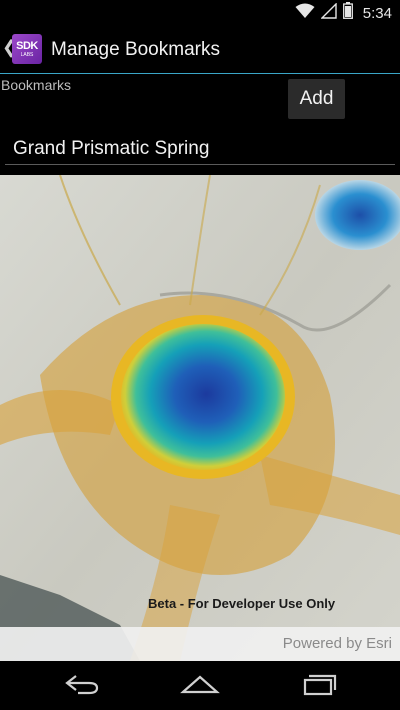  I want to click on page-title: Manage Bookmarks, so click(135, 49).